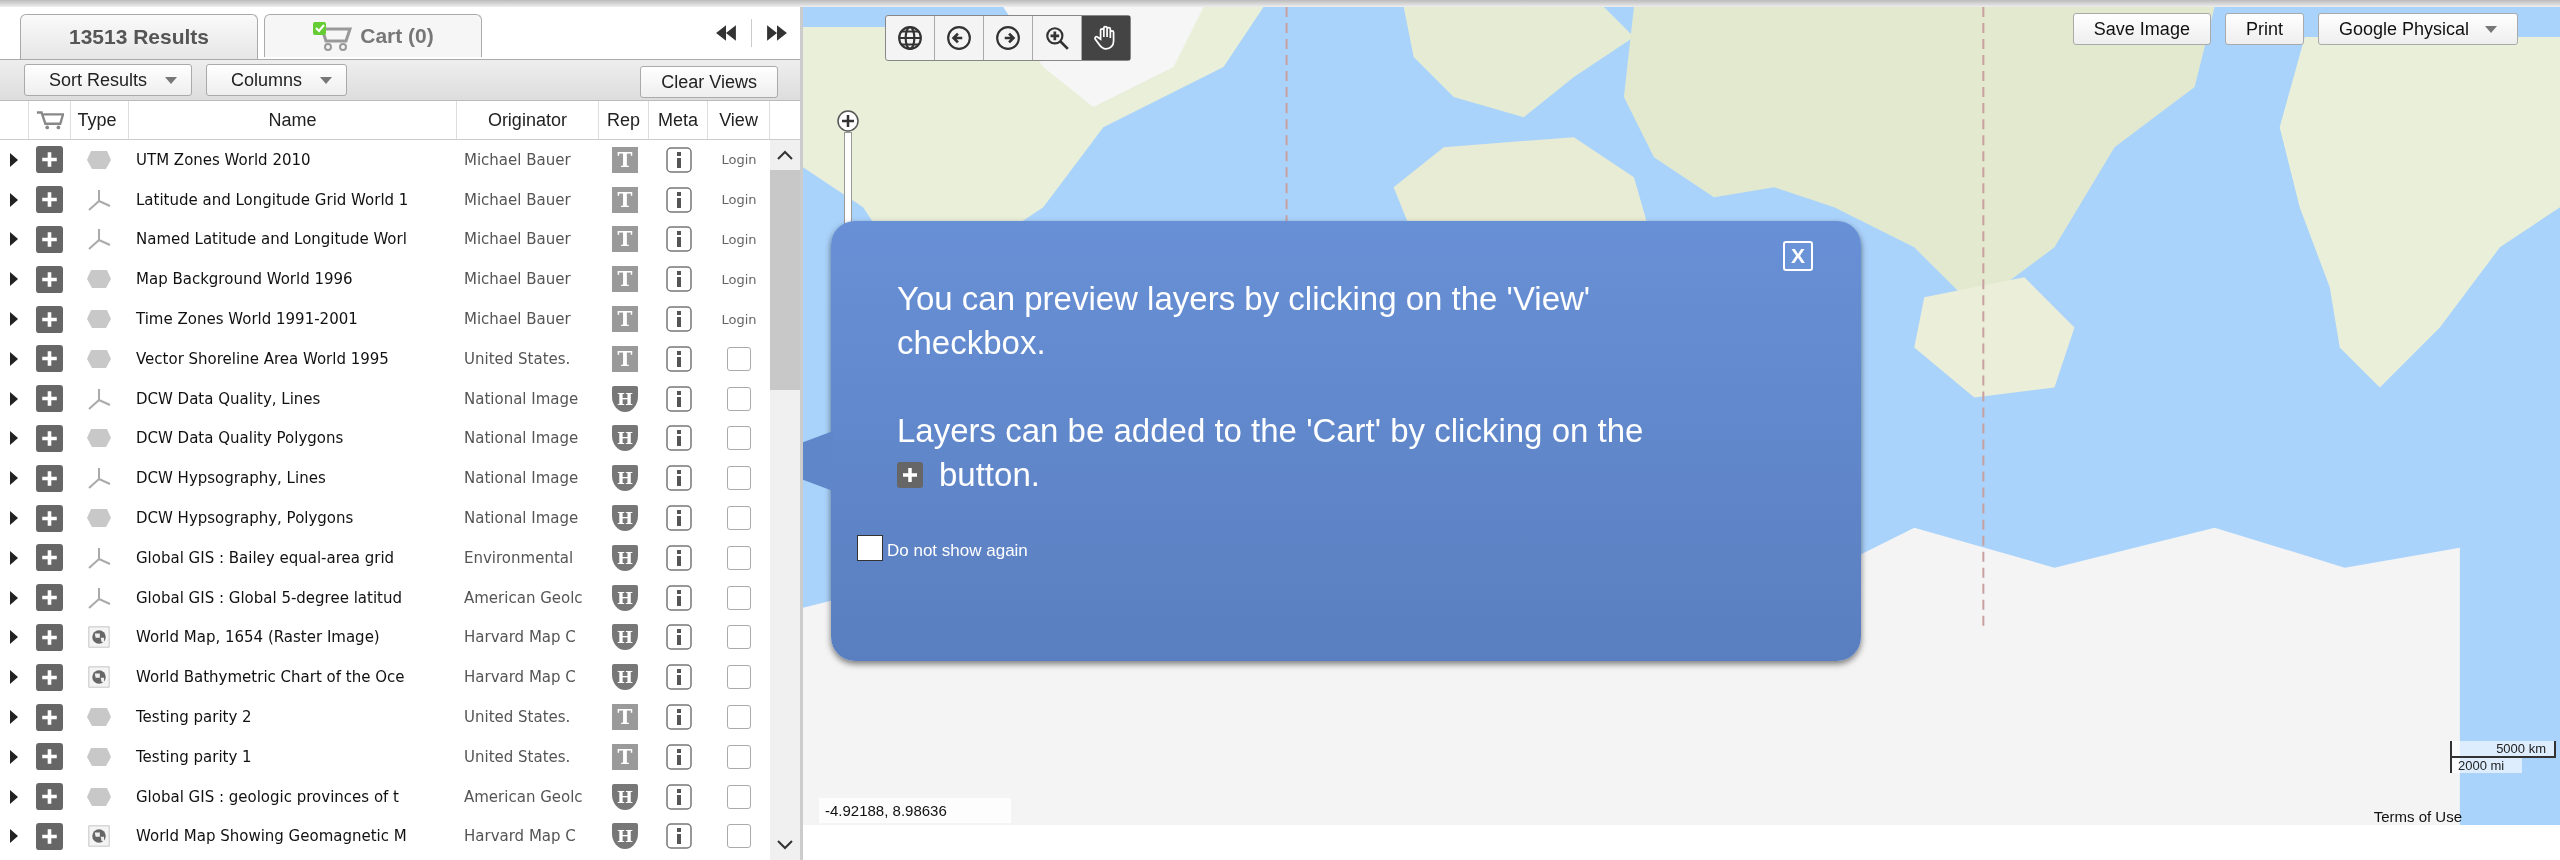  What do you see at coordinates (726, 33) in the screenshot?
I see `rewind-icon` at bounding box center [726, 33].